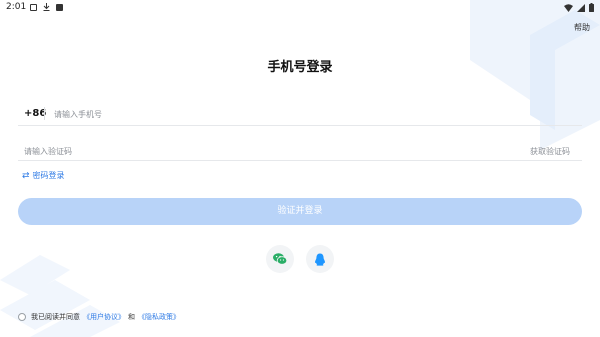 The width and height of the screenshot is (600, 337). What do you see at coordinates (550, 151) in the screenshot?
I see `get-code-button: 获取验证码` at bounding box center [550, 151].